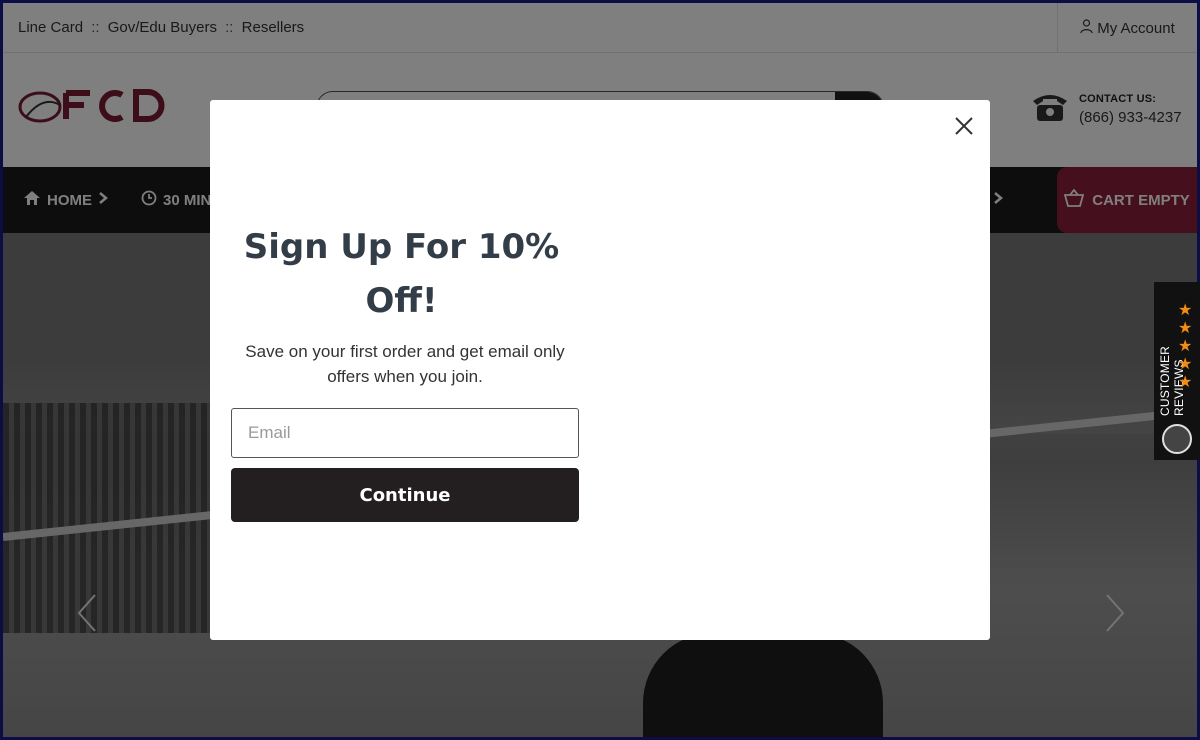 The width and height of the screenshot is (1200, 740). What do you see at coordinates (401, 274) in the screenshot?
I see `modal-title: Sign Up For 10% Off!` at bounding box center [401, 274].